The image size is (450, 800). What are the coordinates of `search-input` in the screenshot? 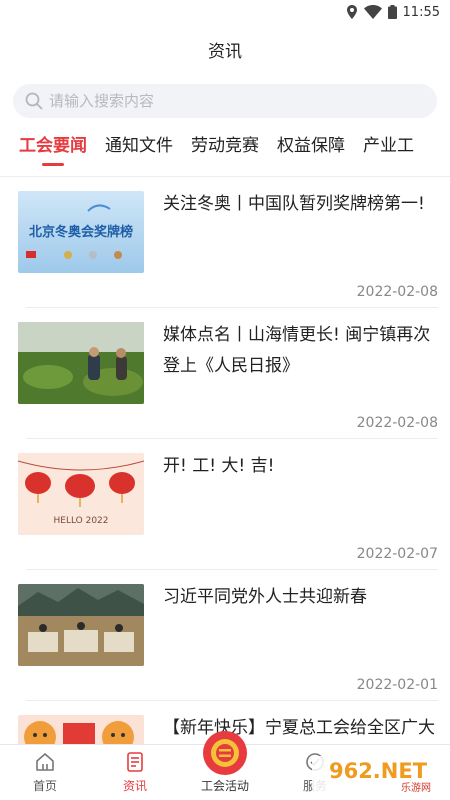 It's located at (219, 101).